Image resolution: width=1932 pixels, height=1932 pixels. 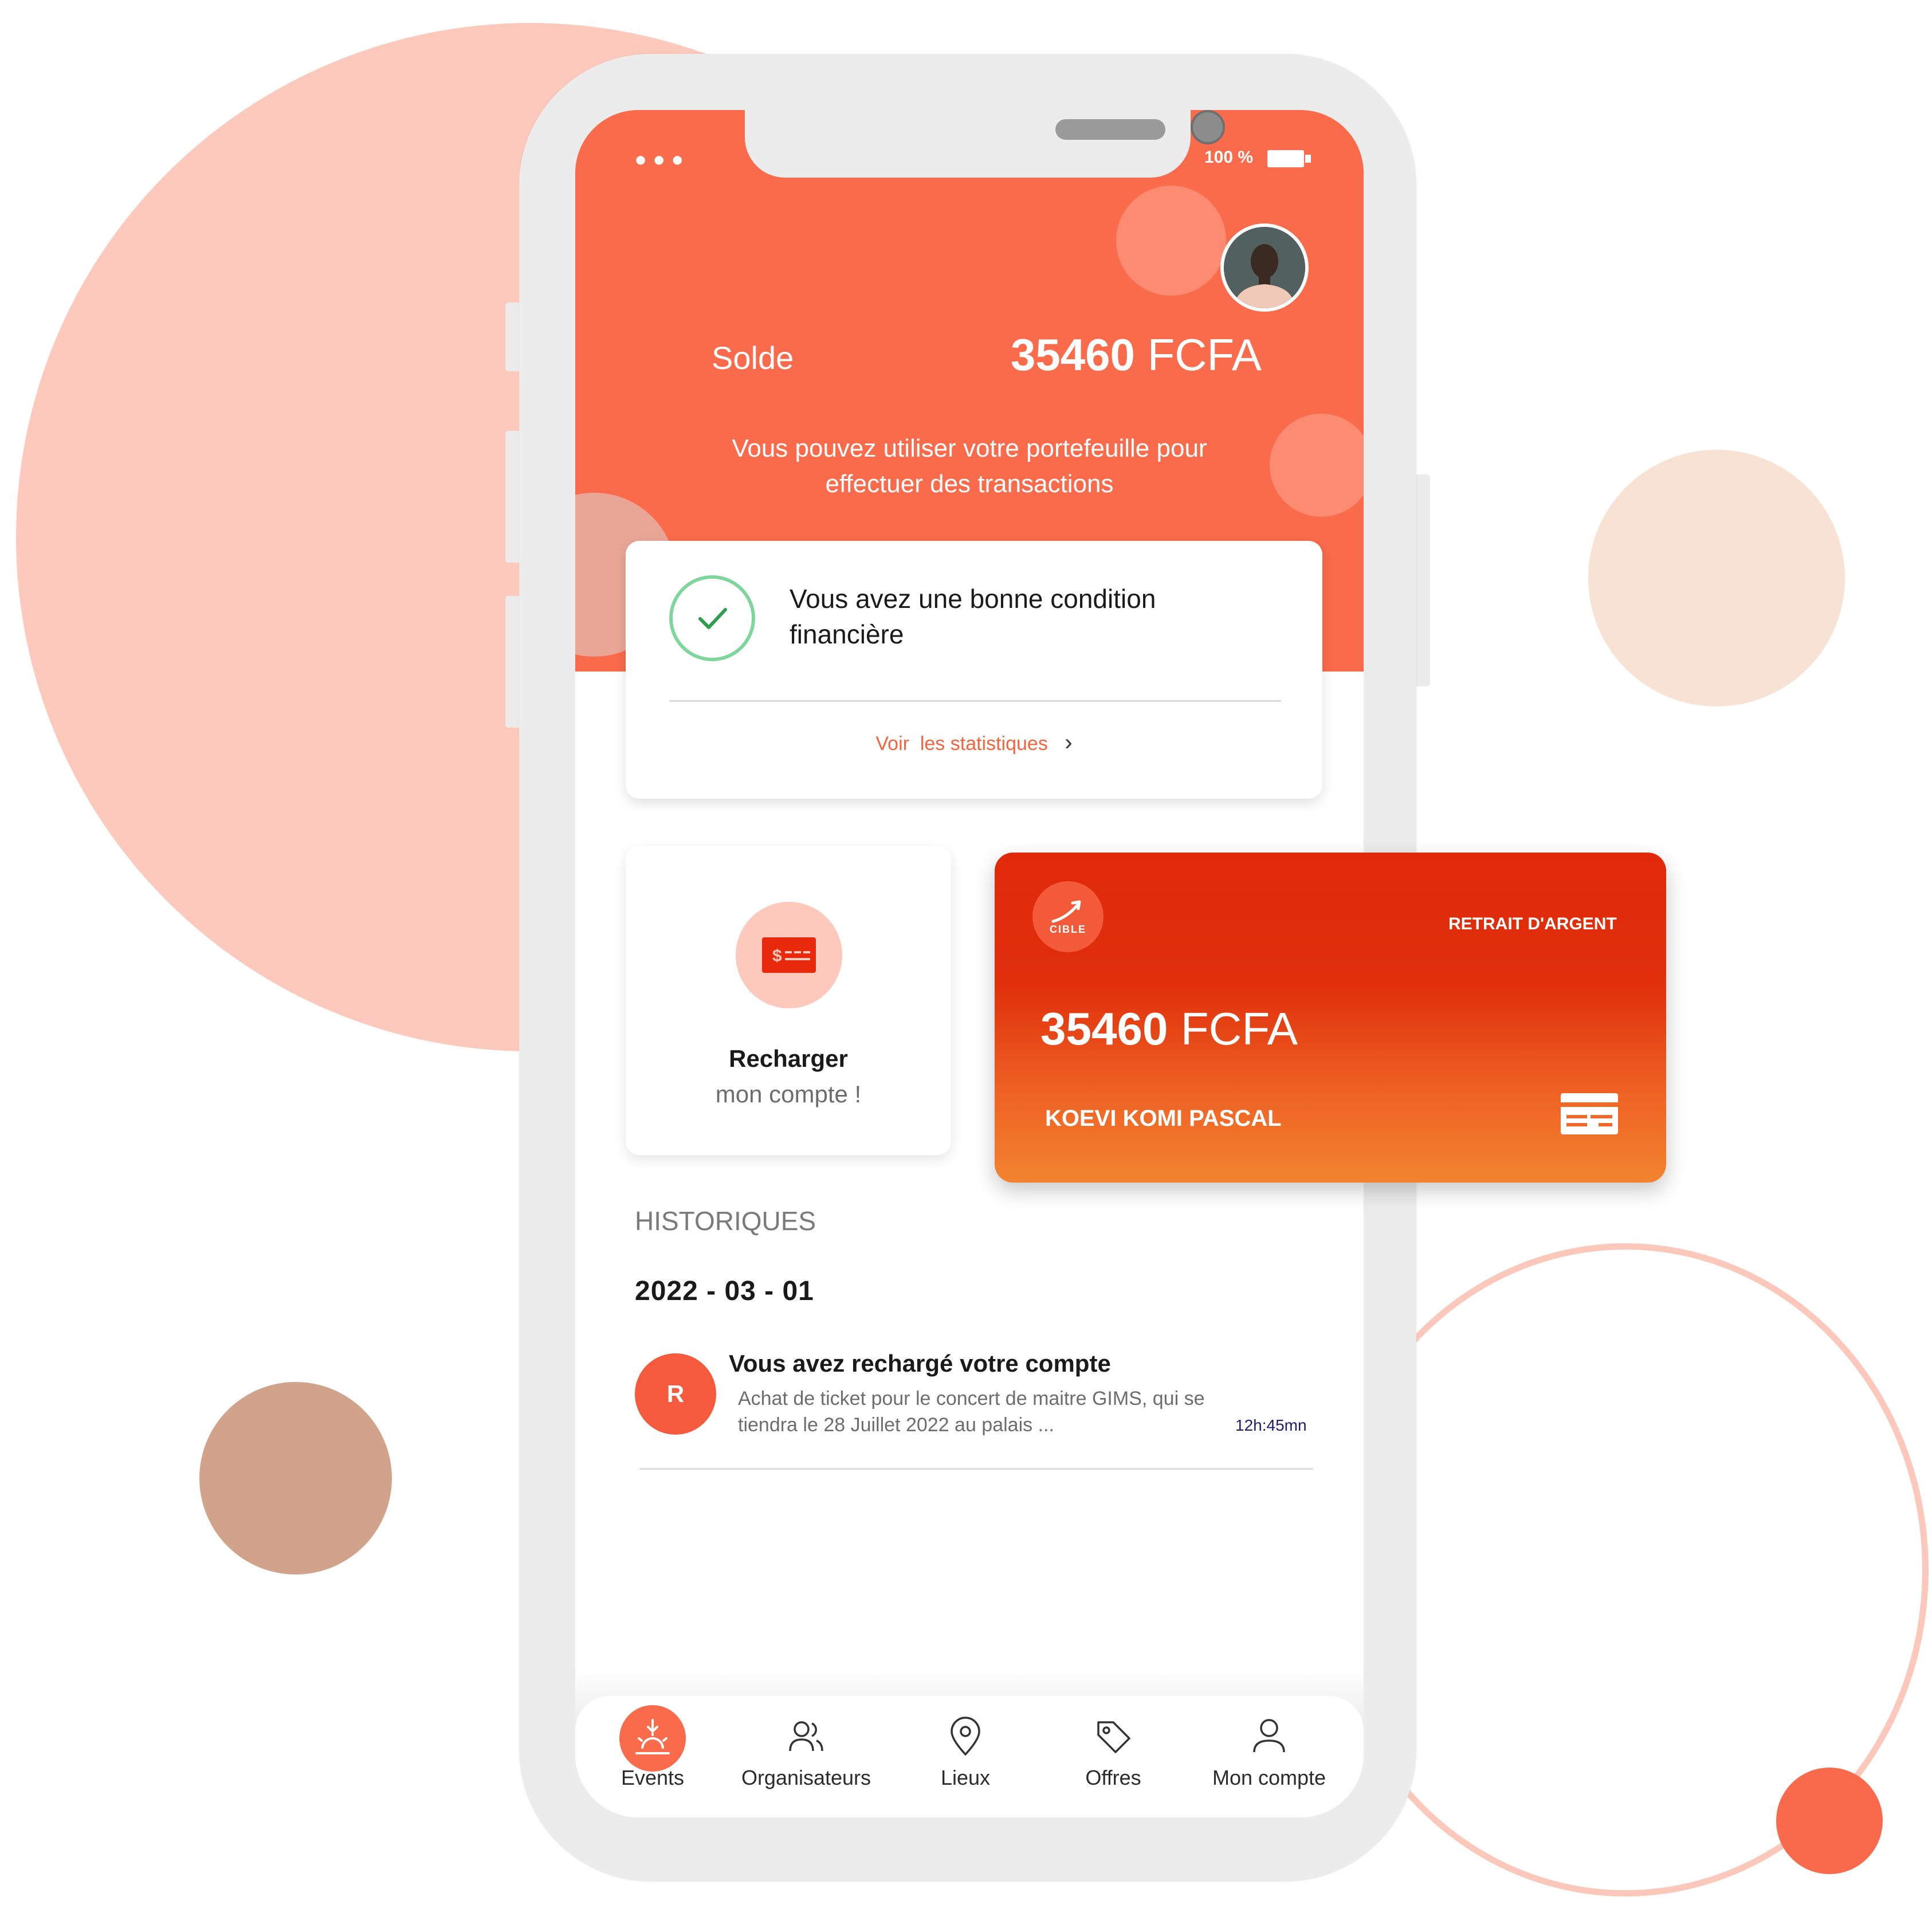 What do you see at coordinates (1269, 1778) in the screenshot?
I see `nav-label-mon-compte: Mon compte` at bounding box center [1269, 1778].